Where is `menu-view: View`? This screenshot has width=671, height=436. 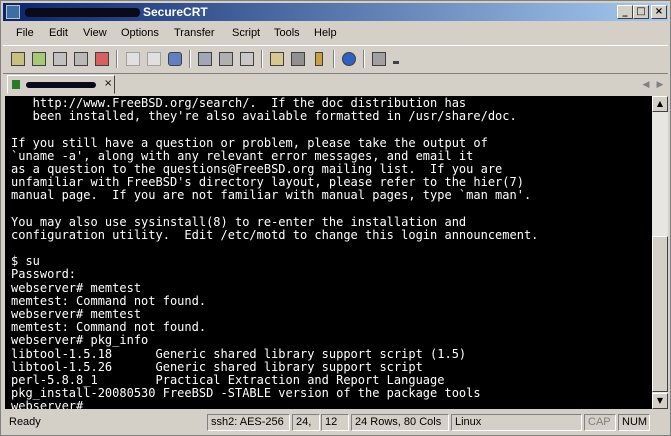
menu-view: View is located at coordinates (95, 33).